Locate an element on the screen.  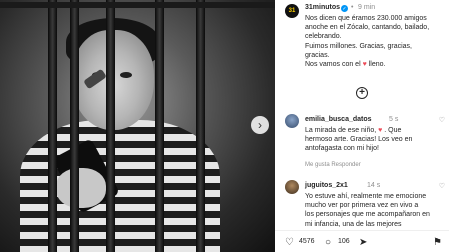
caption-line: celebrando. is located at coordinates (323, 37).